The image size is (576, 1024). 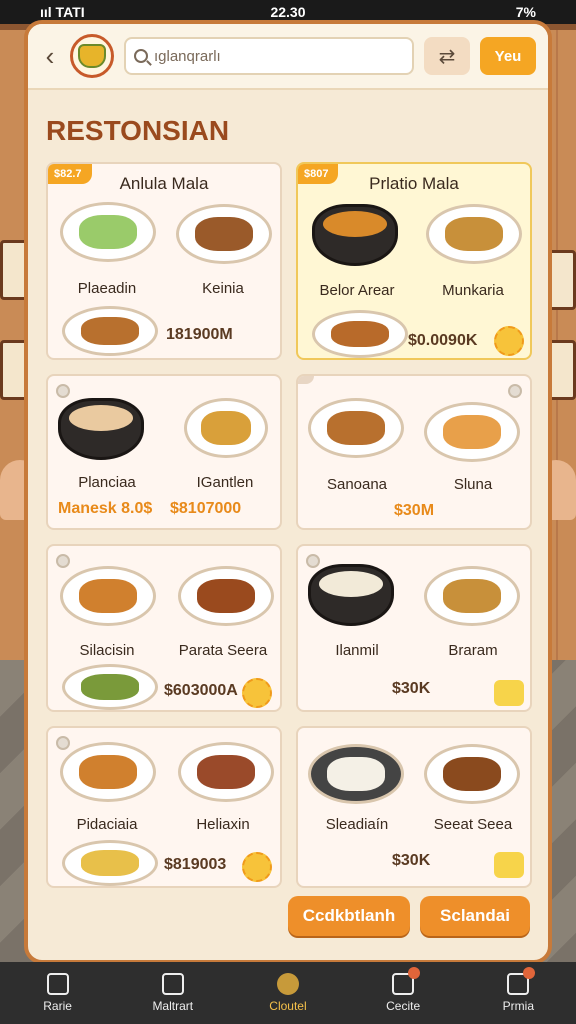 I want to click on carrier-text: ııl TATI, so click(x=62, y=12).